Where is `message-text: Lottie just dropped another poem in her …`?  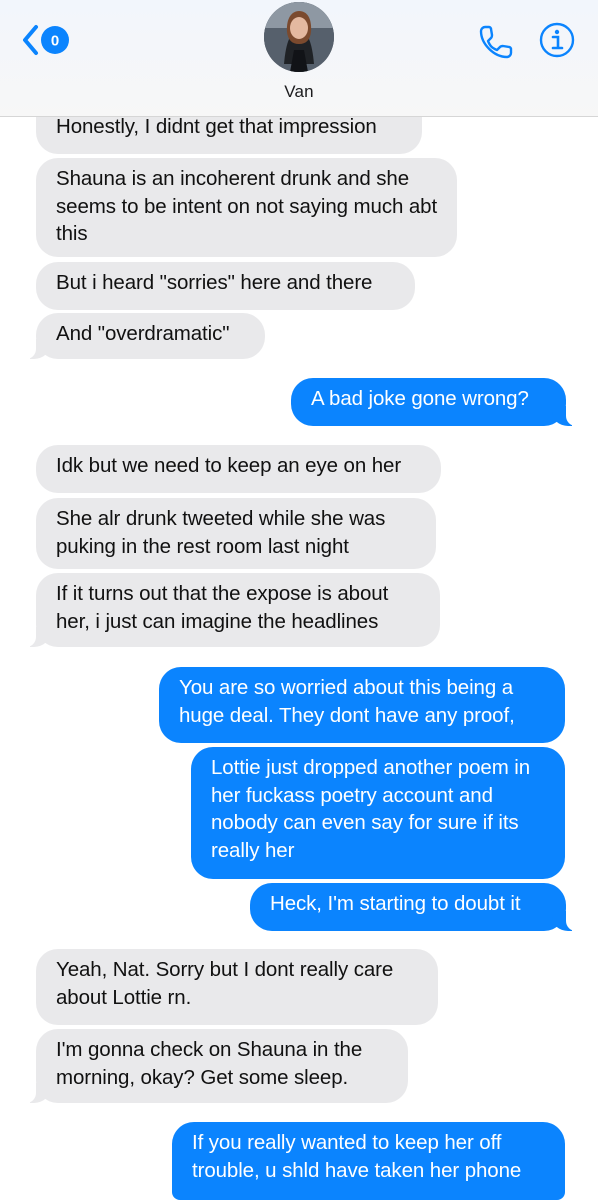
message-text: Lottie just dropped another poem in her … is located at coordinates (371, 809).